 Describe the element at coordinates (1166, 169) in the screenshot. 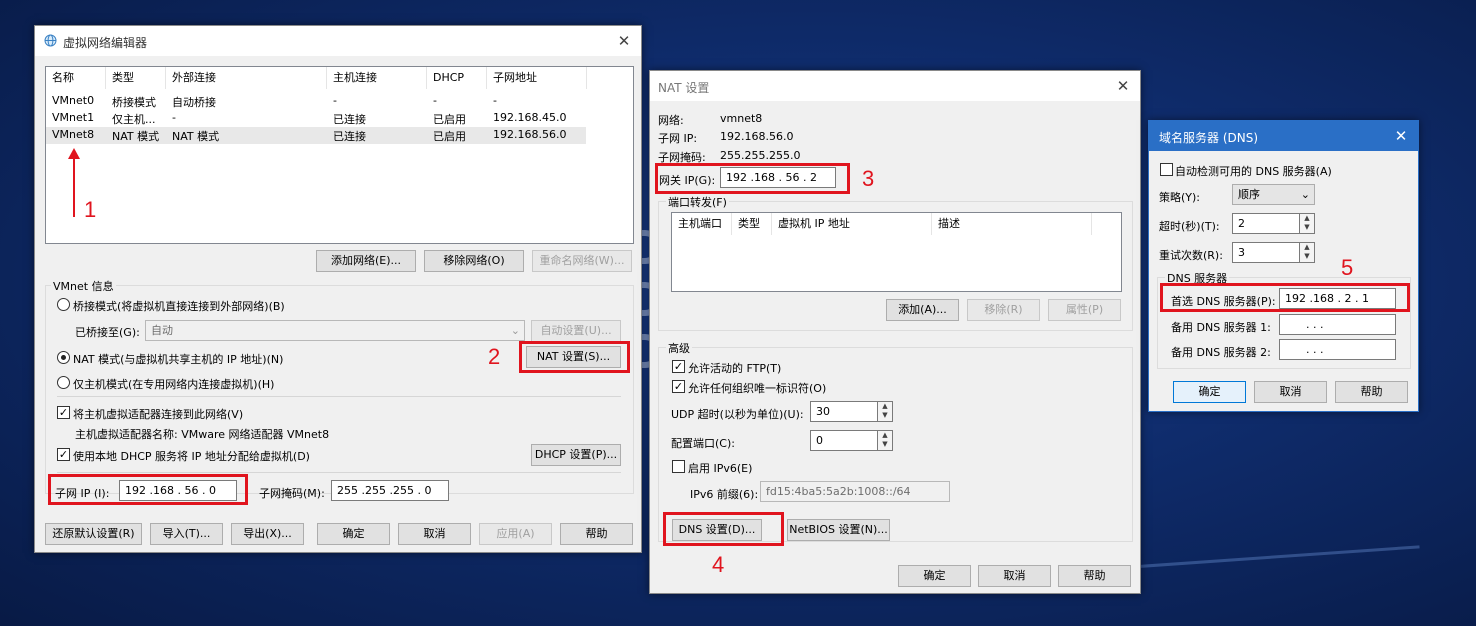

I see `auto-detect-checkbox` at that location.